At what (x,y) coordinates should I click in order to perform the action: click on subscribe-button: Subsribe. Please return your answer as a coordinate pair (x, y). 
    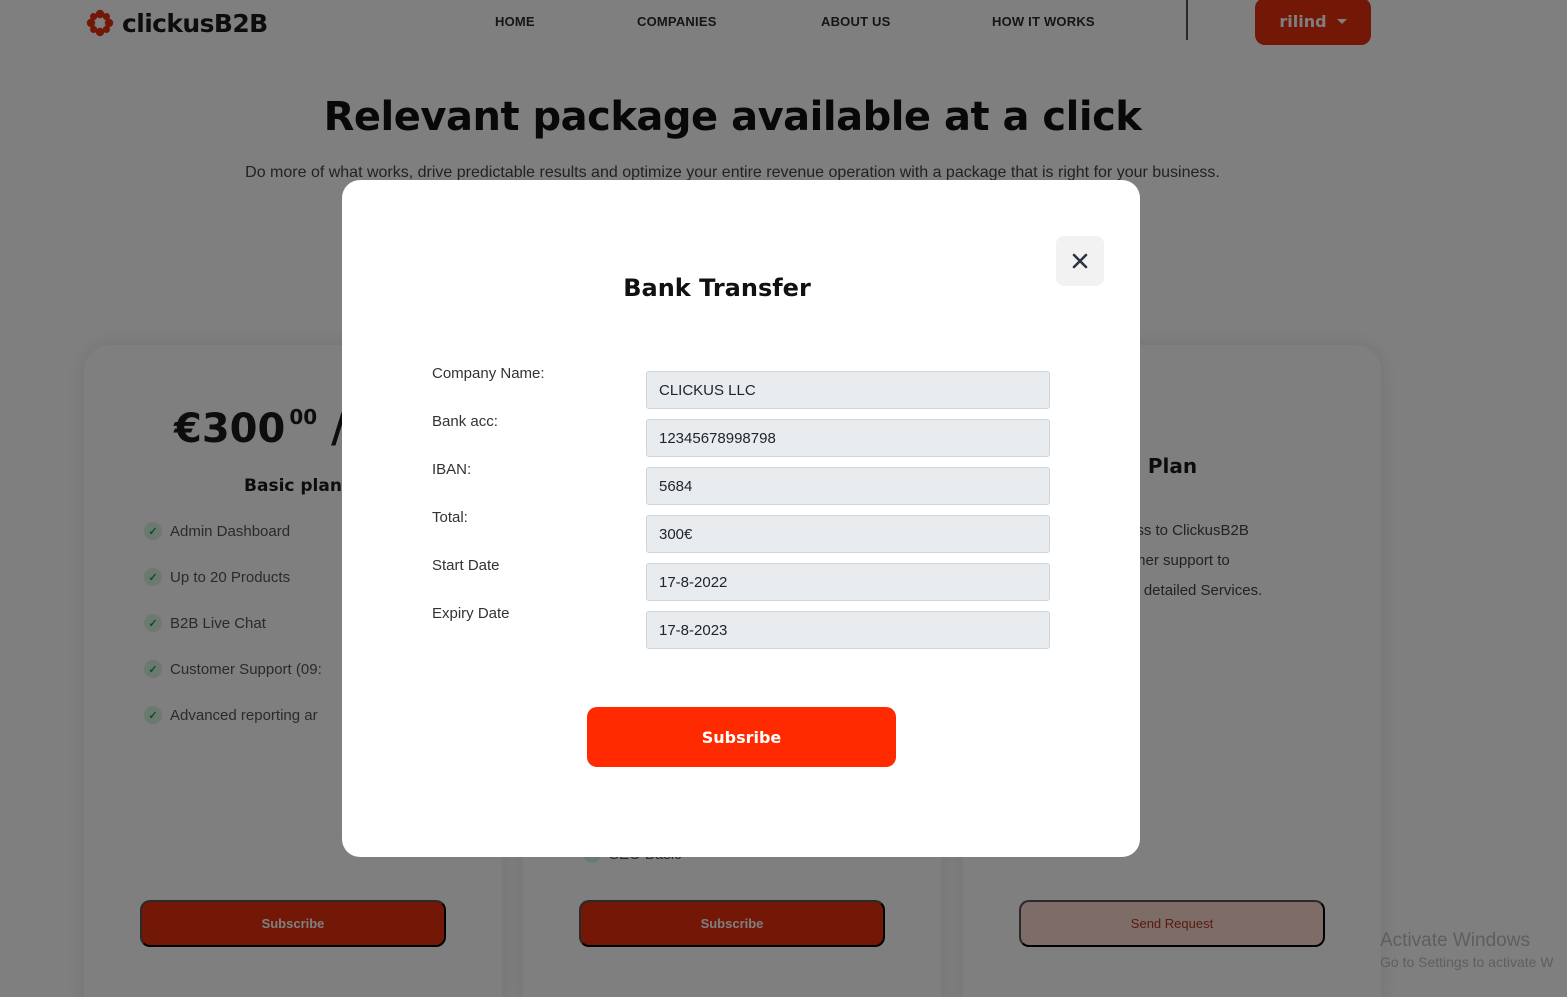
    Looking at the image, I should click on (741, 737).